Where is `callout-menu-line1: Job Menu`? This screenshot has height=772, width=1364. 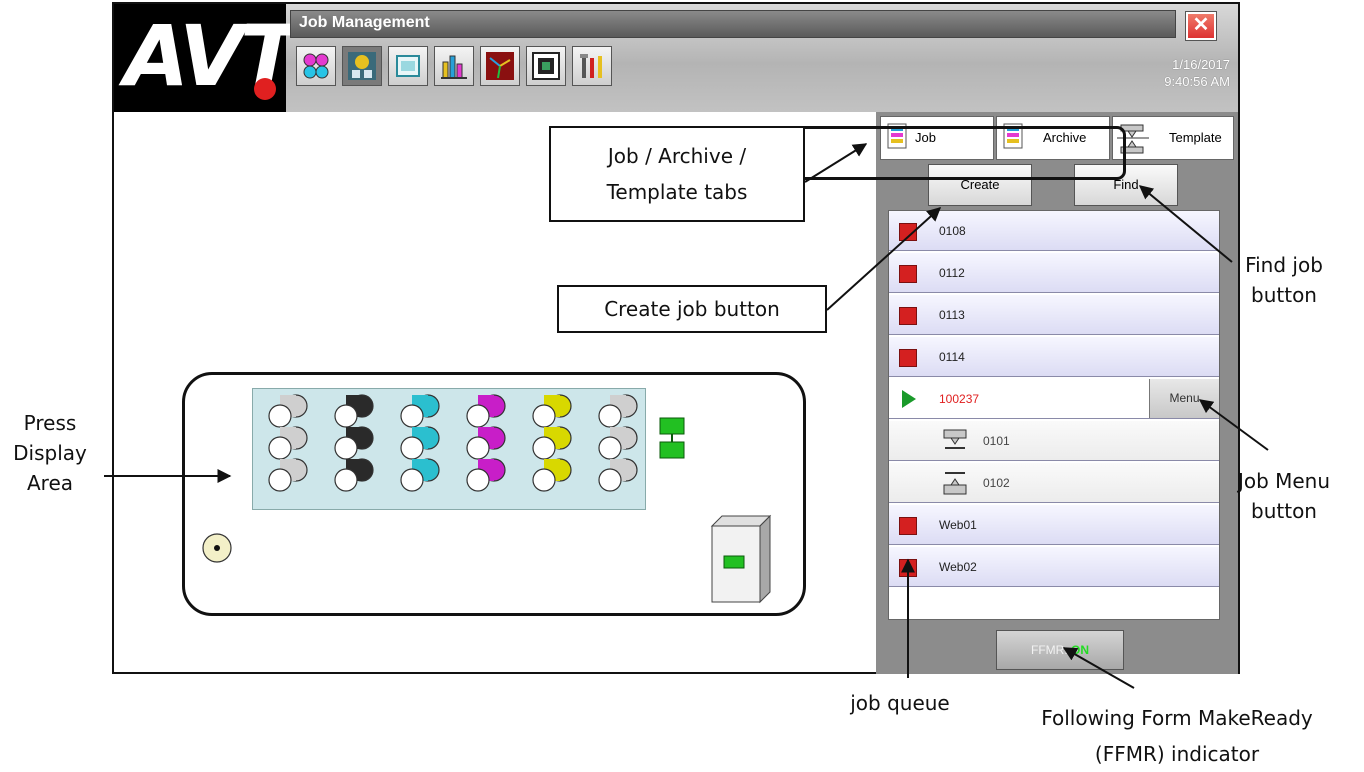
callout-menu-line1: Job Menu is located at coordinates (1284, 481).